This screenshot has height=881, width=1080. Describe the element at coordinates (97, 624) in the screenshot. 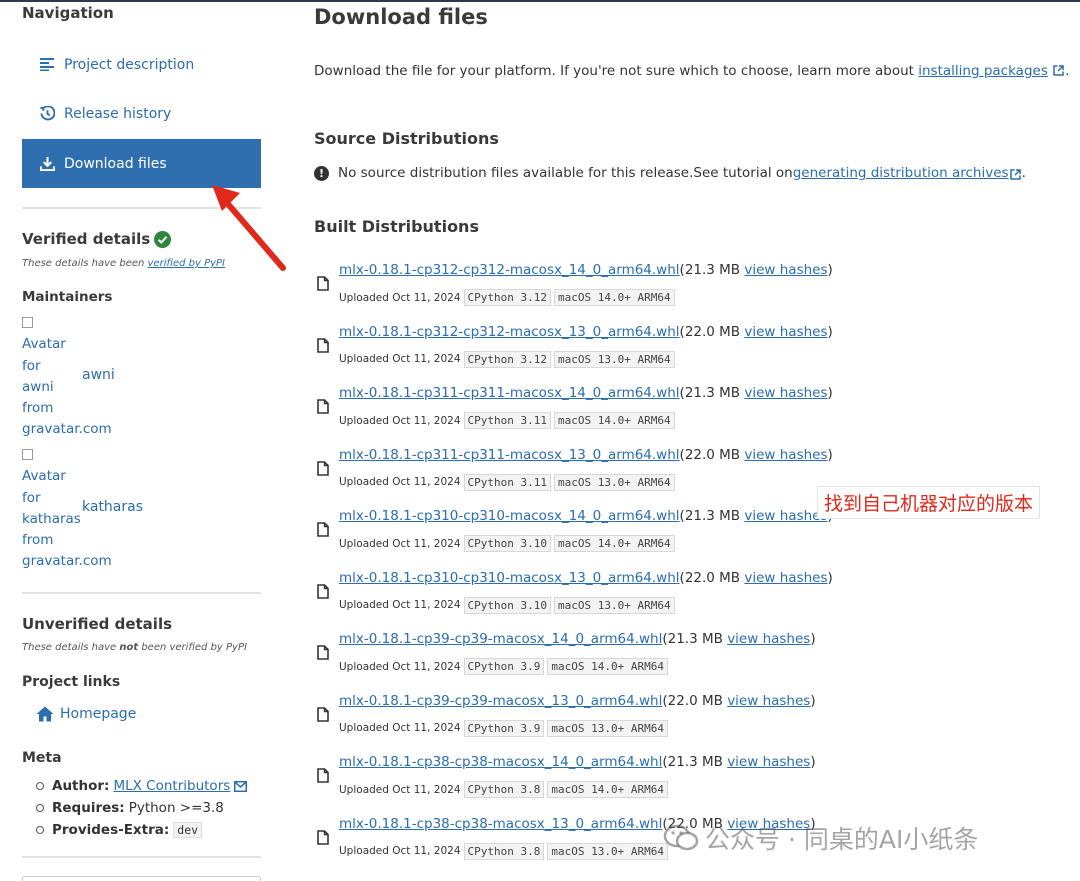

I see `unverified-details-title: Unverified details` at that location.